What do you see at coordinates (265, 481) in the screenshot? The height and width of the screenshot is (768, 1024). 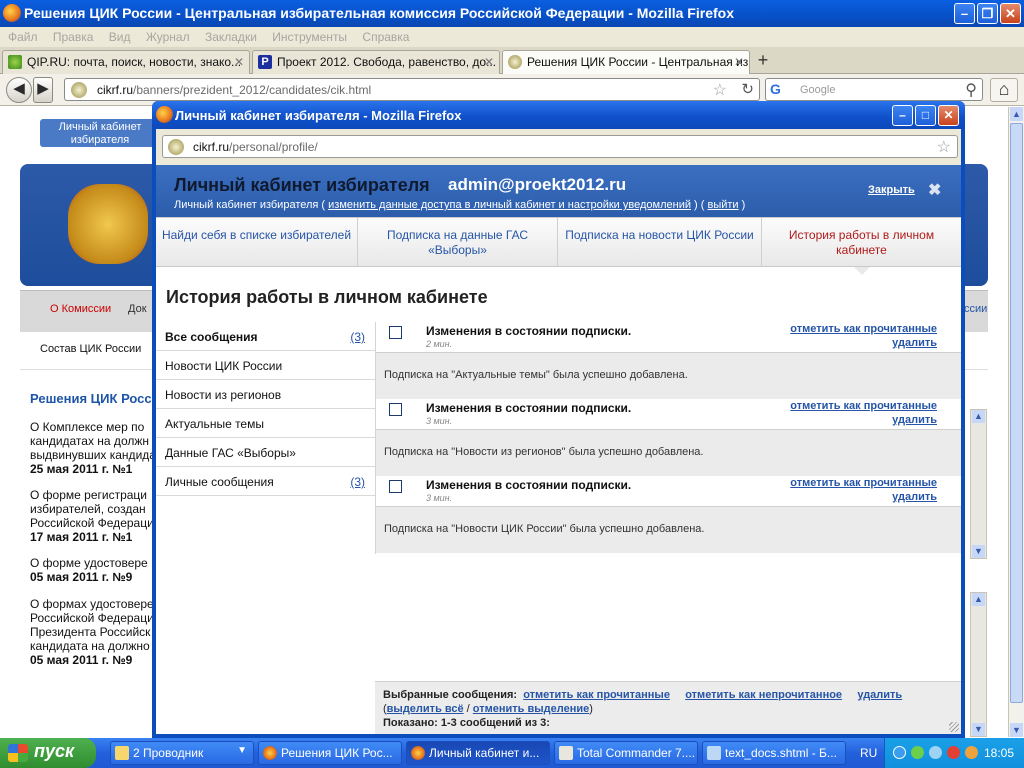 I see `sidebar-item-personal: Личные сообщения (3)` at bounding box center [265, 481].